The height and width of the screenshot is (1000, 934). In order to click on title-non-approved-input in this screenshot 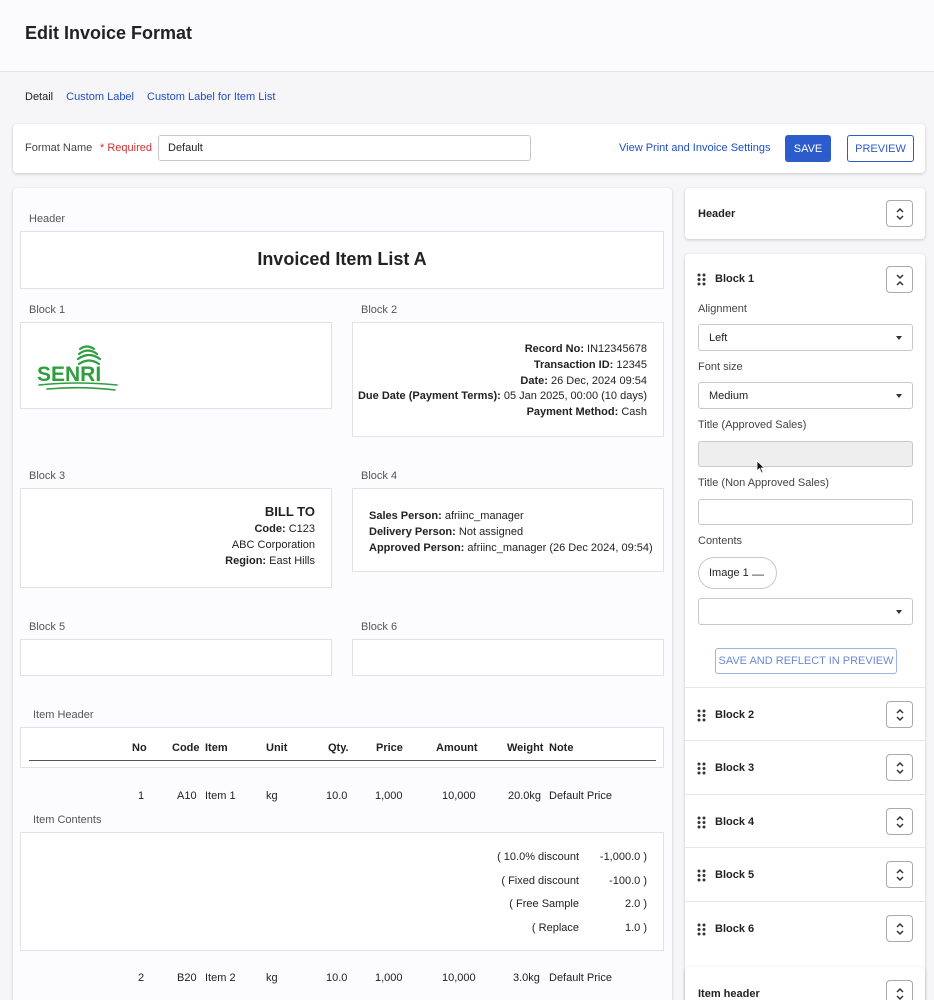, I will do `click(805, 512)`.